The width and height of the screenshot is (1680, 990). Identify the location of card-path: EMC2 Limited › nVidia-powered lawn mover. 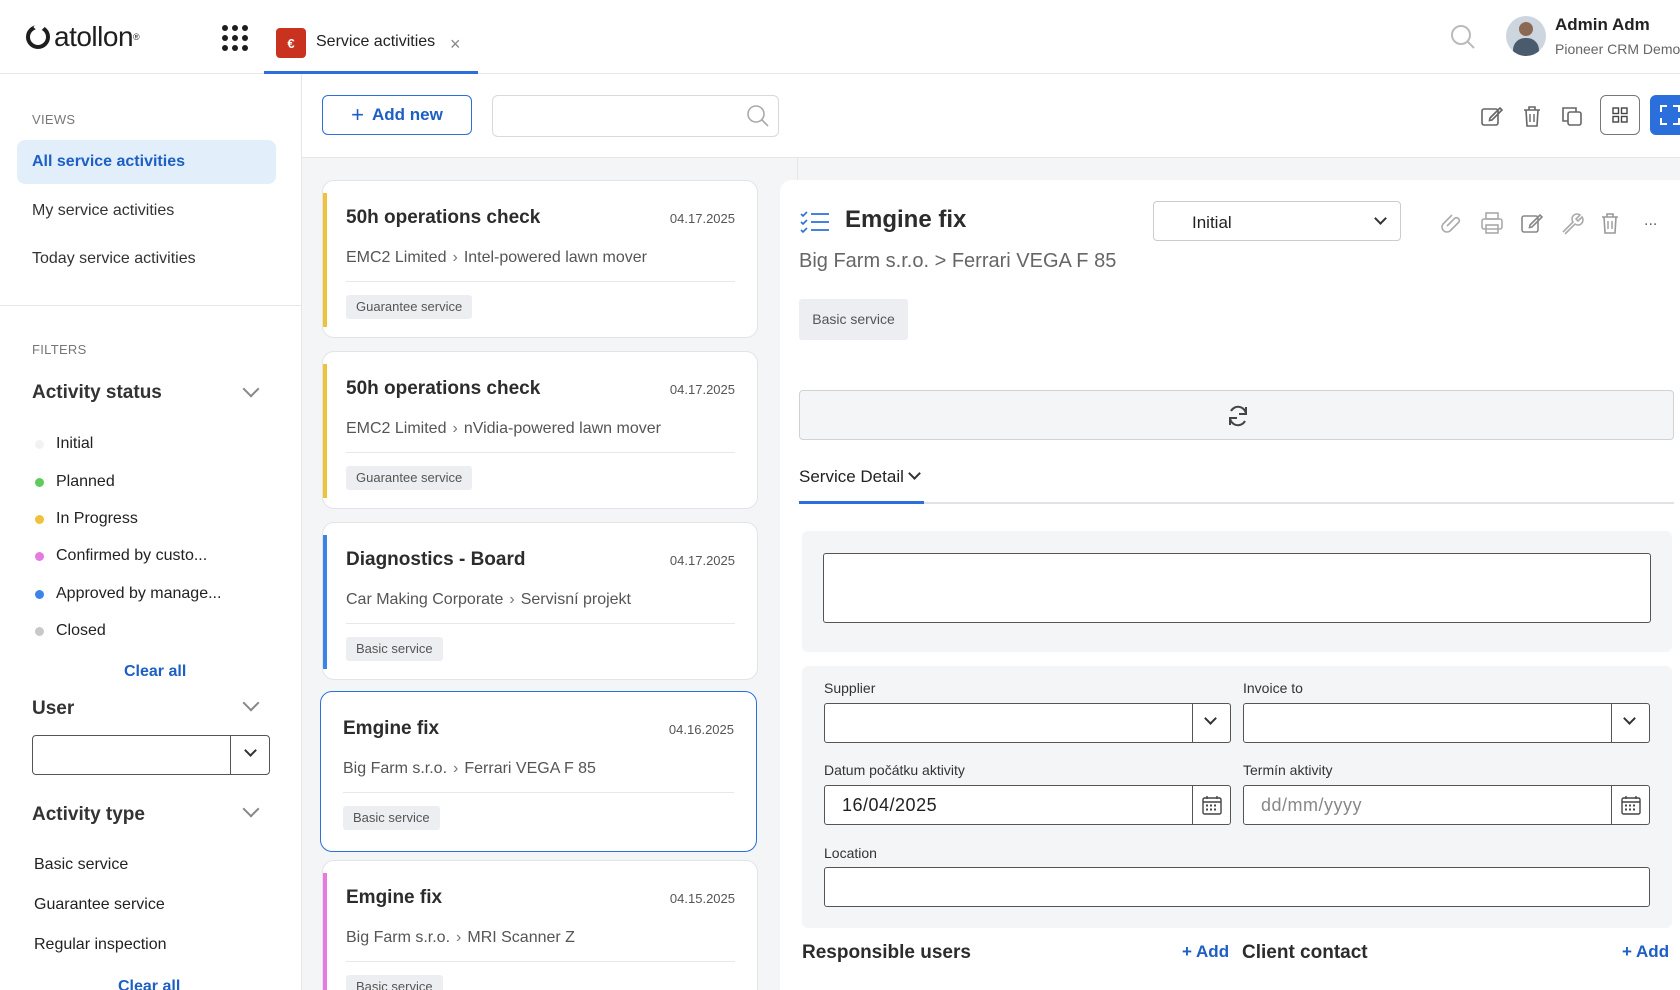
(503, 428).